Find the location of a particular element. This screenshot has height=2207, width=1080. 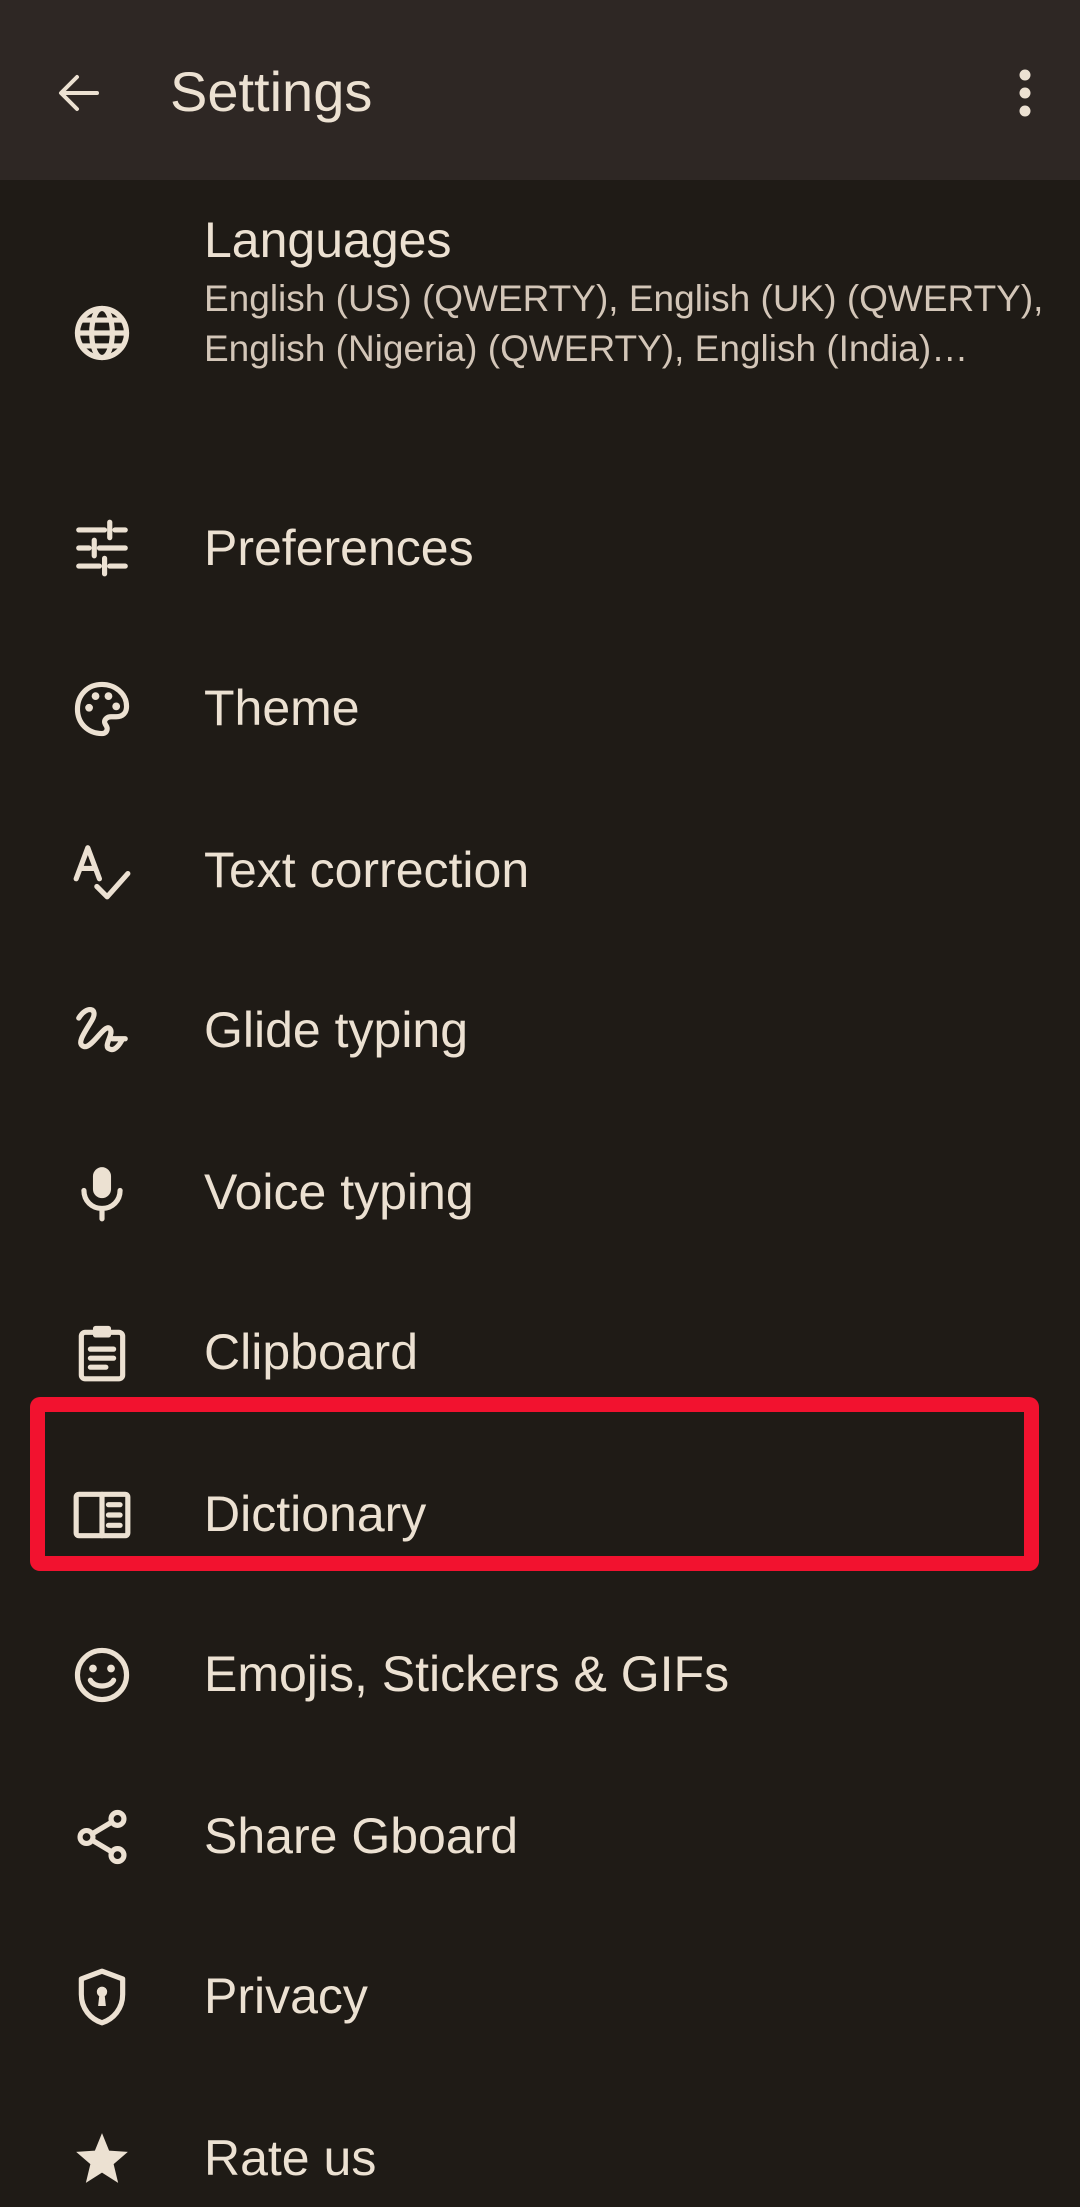

more-options-button is located at coordinates (1025, 93).